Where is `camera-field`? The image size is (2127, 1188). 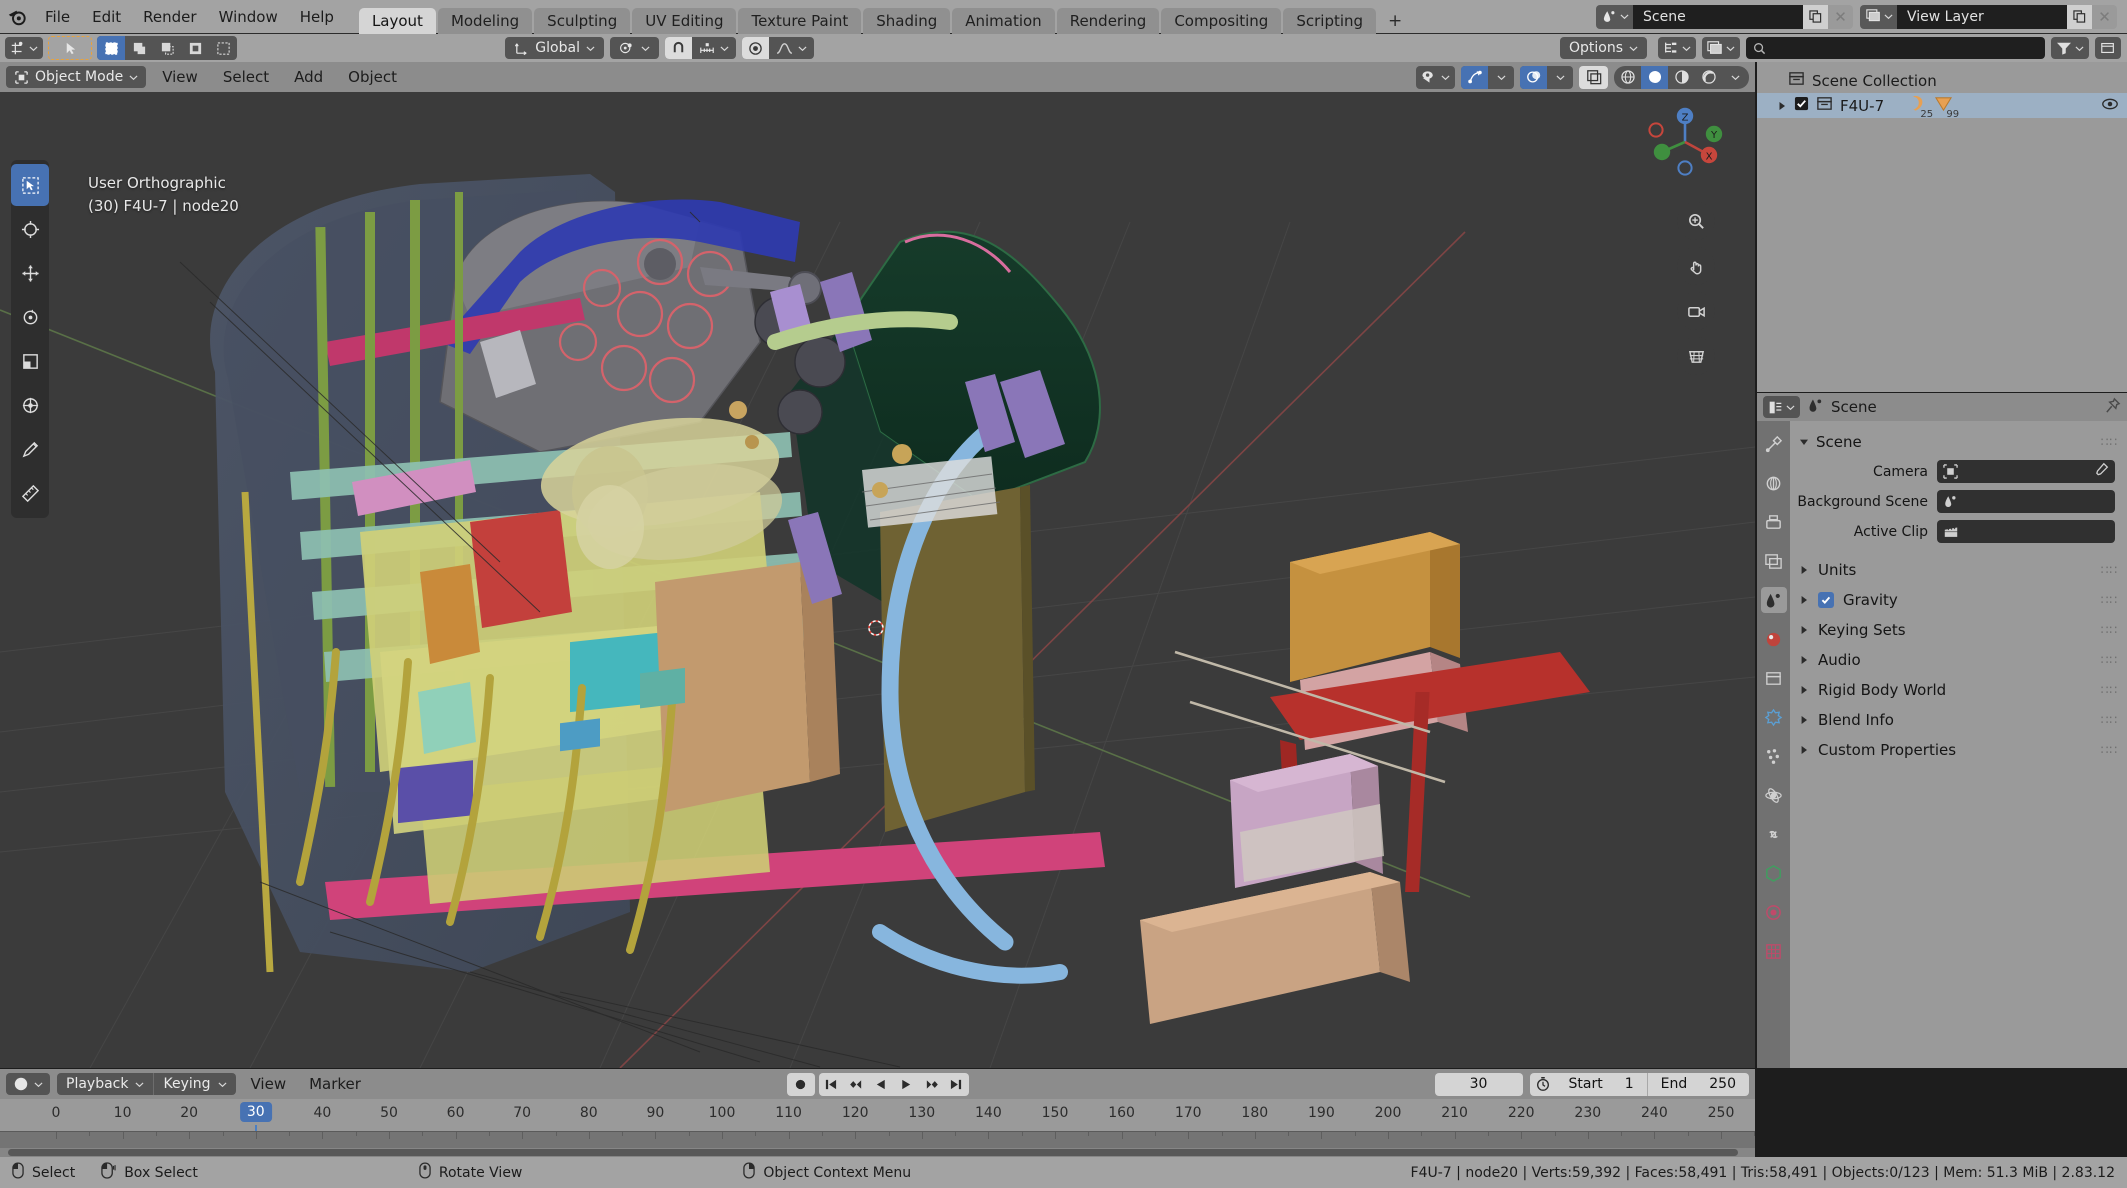 camera-field is located at coordinates (2026, 471).